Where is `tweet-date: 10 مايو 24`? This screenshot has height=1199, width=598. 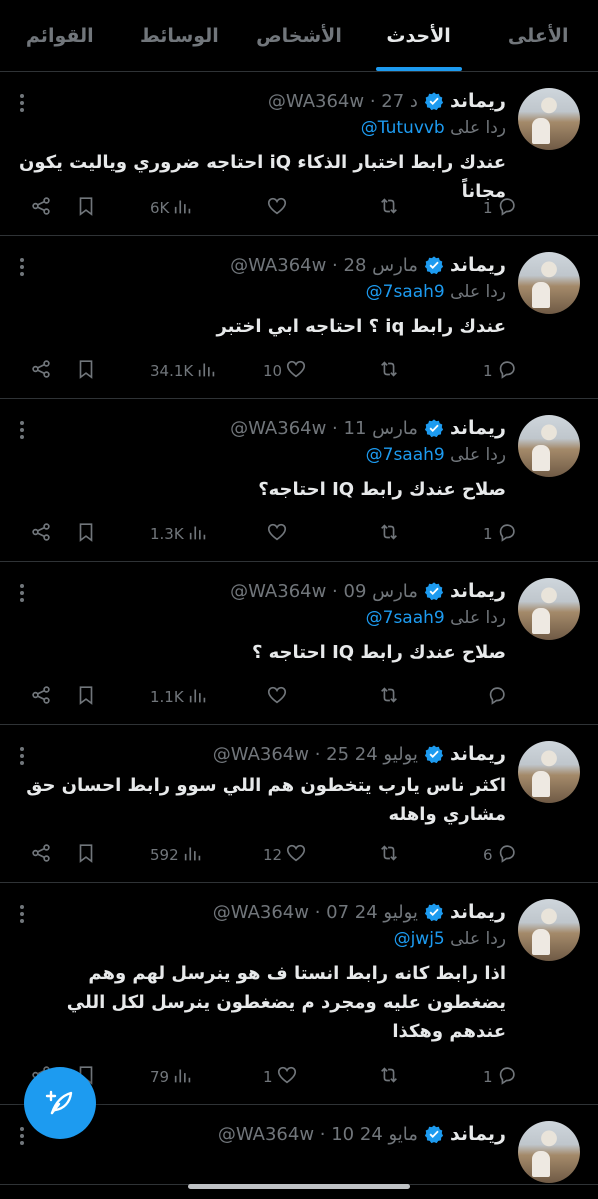 tweet-date: 10 مايو 24 is located at coordinates (374, 1134).